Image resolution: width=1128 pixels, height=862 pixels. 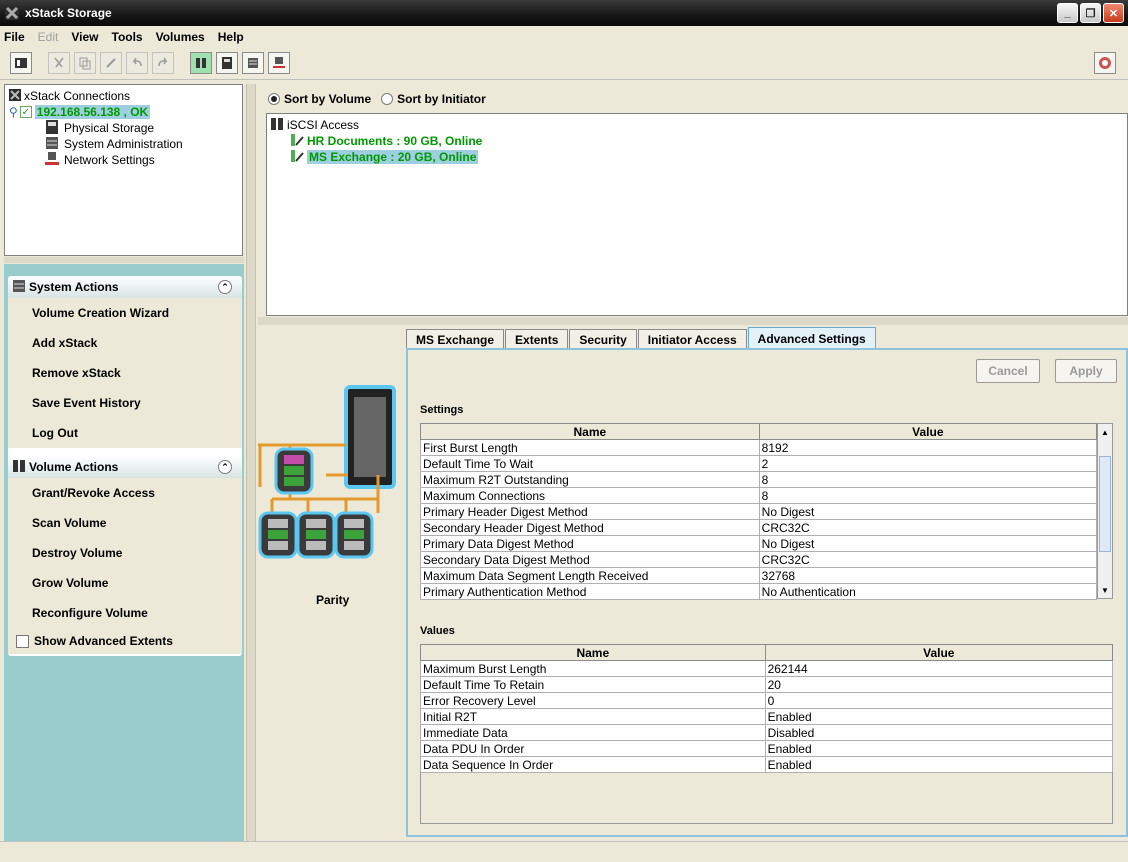 What do you see at coordinates (455, 339) in the screenshot?
I see `tab-ms-exchange: MS Exchange` at bounding box center [455, 339].